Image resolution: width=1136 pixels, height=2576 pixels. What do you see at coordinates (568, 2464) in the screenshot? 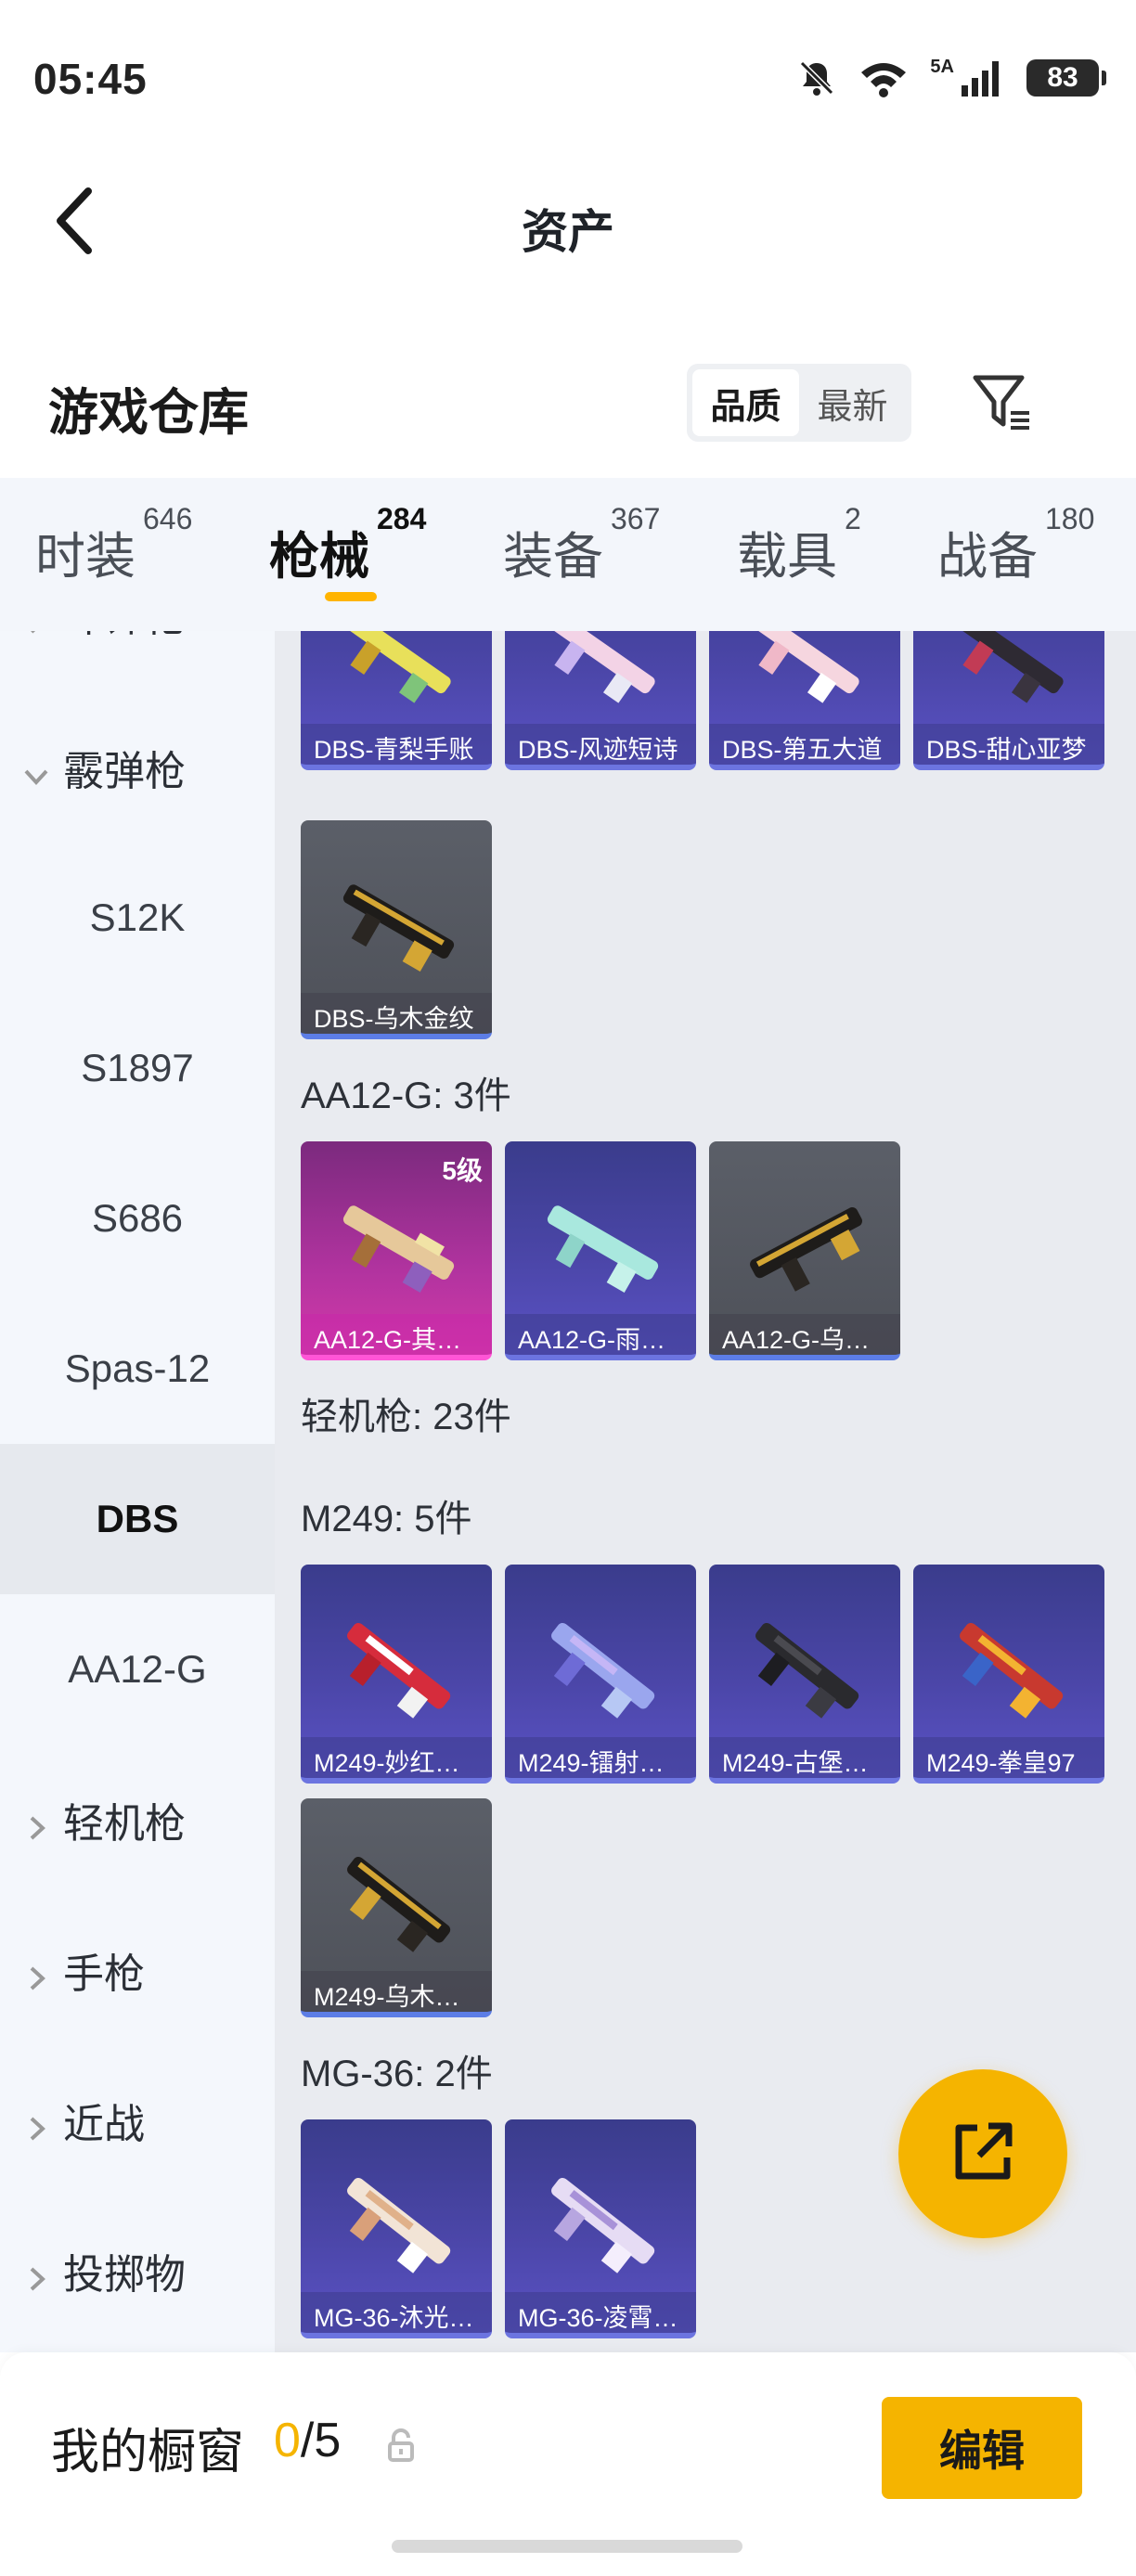
I see `bottom-bar: 我的橱窗 0/5 编辑` at bounding box center [568, 2464].